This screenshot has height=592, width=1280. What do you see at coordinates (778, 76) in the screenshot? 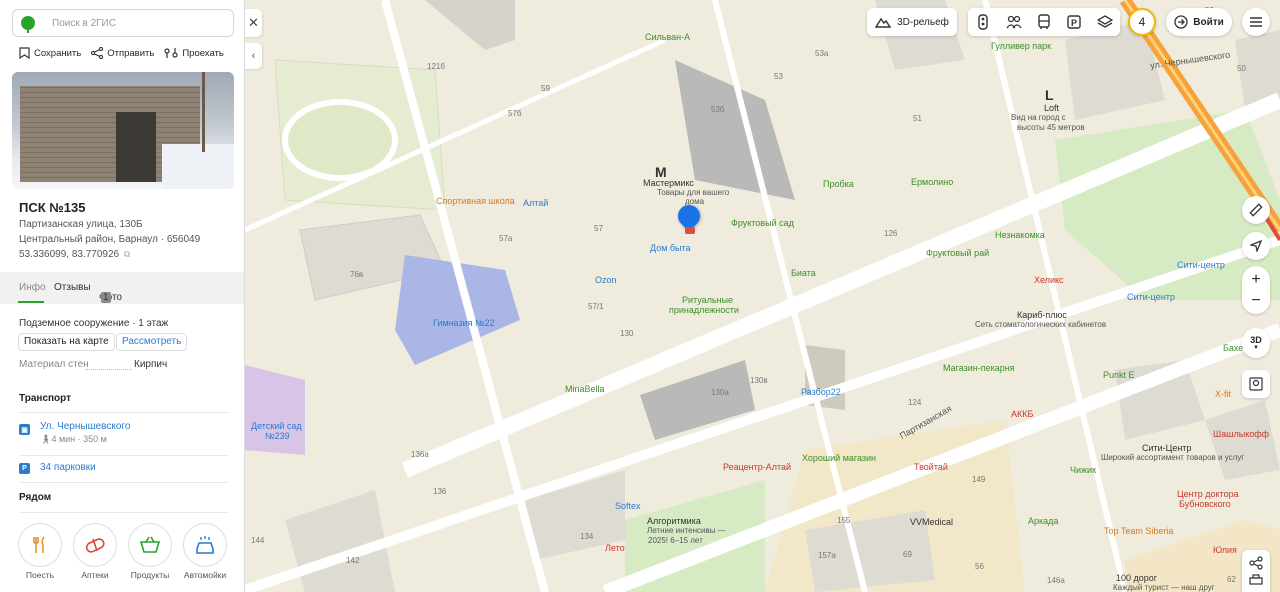
I see `house-number: 53` at bounding box center [778, 76].